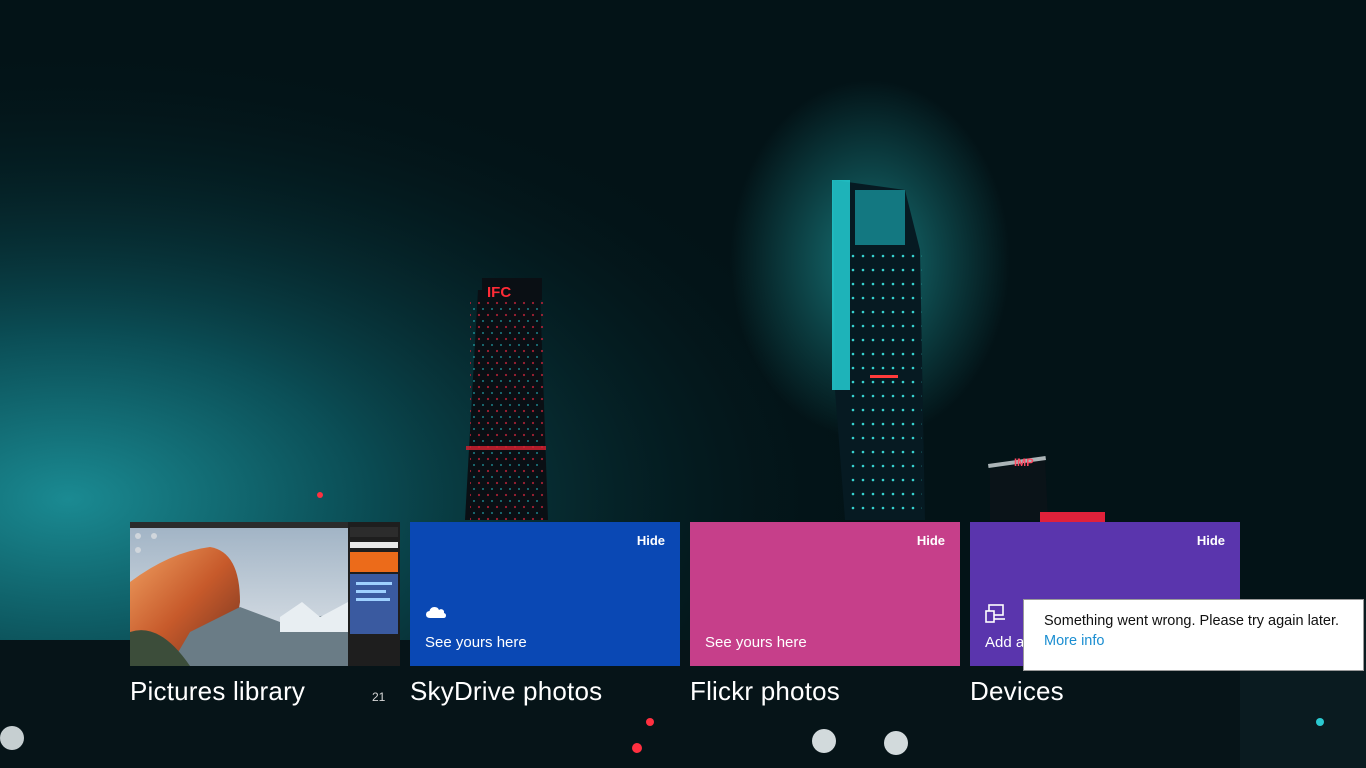 The height and width of the screenshot is (768, 1366). Describe the element at coordinates (996, 614) in the screenshot. I see `devices-icon` at that location.